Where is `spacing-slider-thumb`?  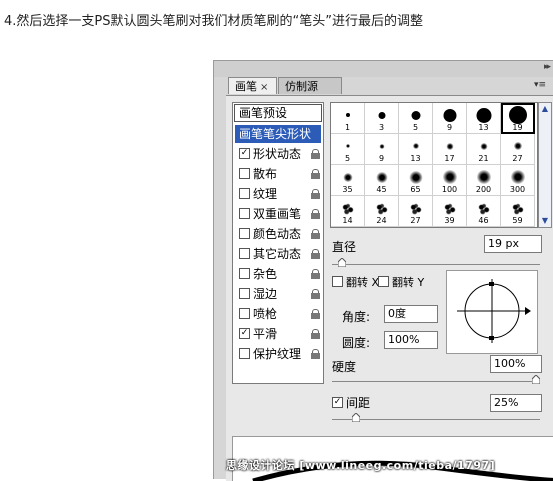 spacing-slider-thumb is located at coordinates (356, 417).